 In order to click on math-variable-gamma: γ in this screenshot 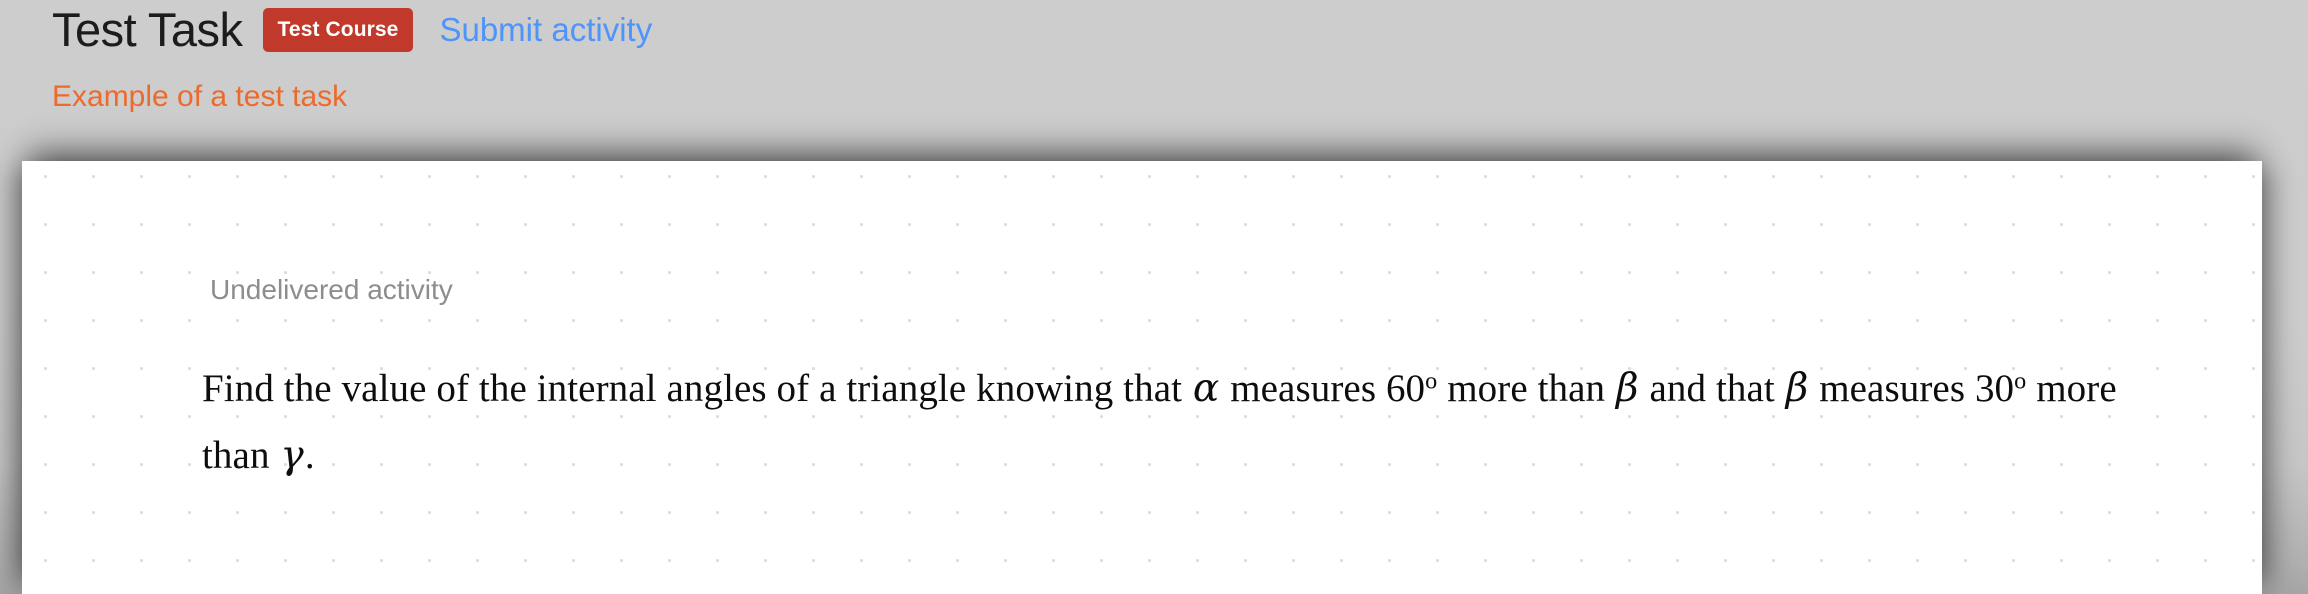, I will do `click(292, 455)`.